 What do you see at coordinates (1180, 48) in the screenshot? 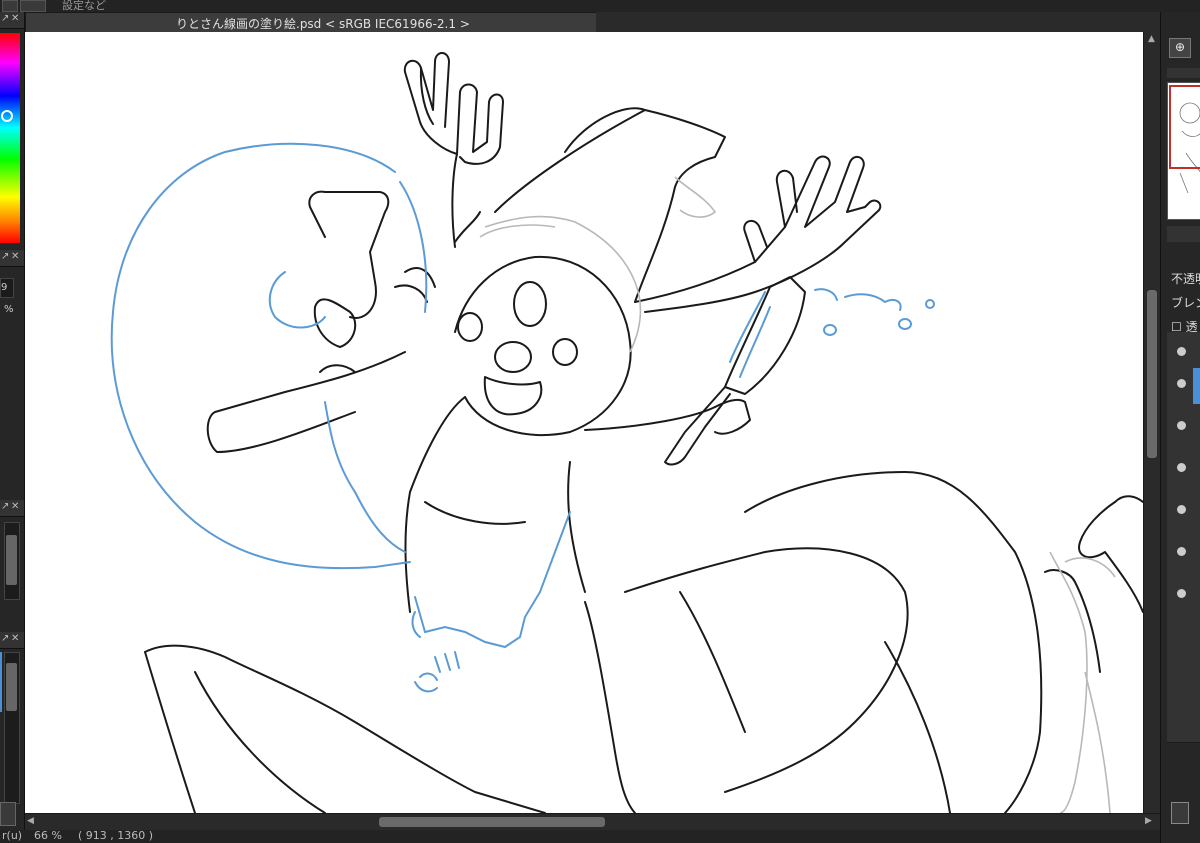
I see `magnifier-icon: ⊕` at bounding box center [1180, 48].